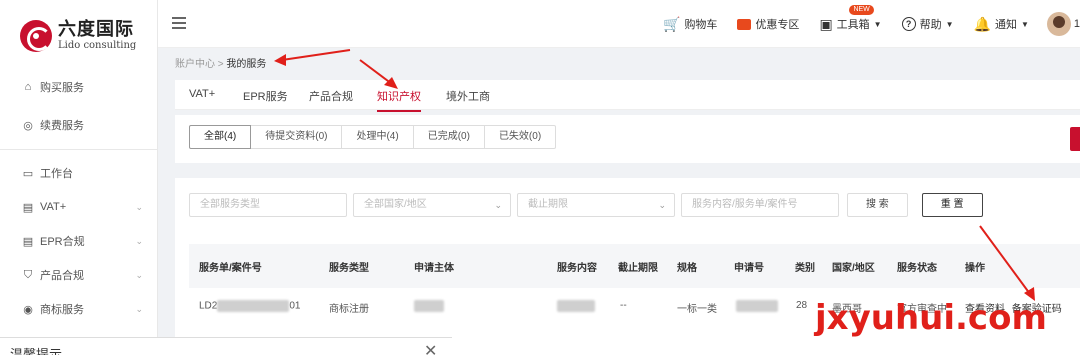 The width and height of the screenshot is (1080, 355). What do you see at coordinates (861, 9) in the screenshot?
I see `new-badge: NEW` at bounding box center [861, 9].